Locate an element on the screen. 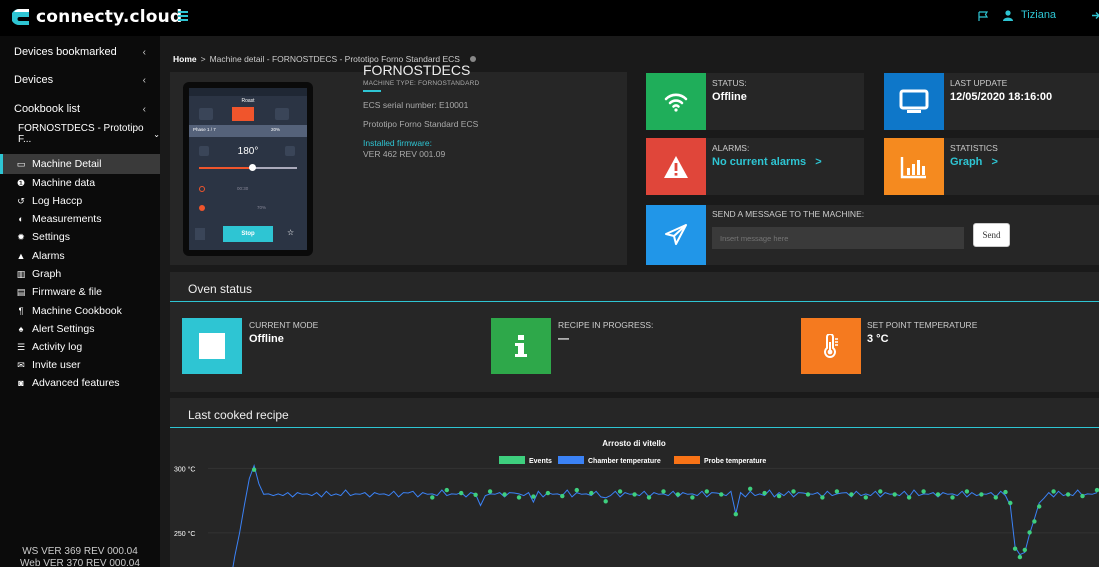  info-icon: ❶ is located at coordinates (21, 182).